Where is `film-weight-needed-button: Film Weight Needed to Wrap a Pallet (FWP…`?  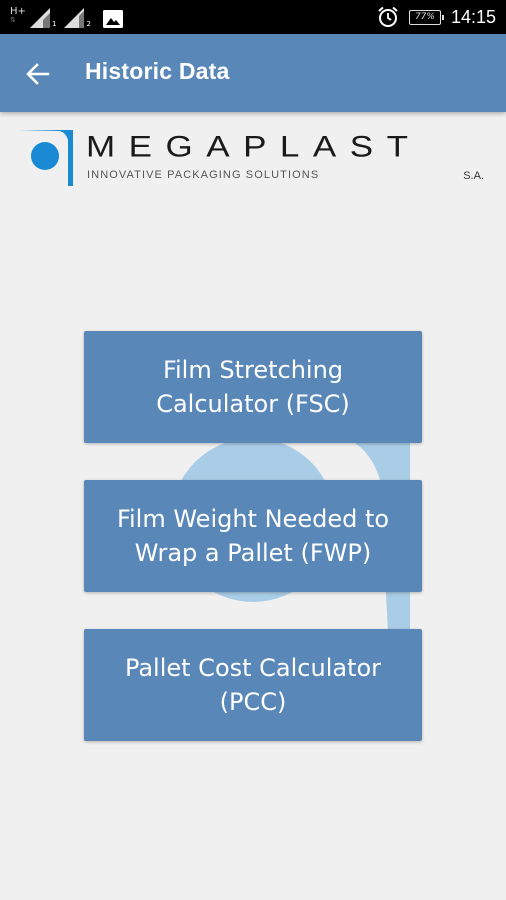 film-weight-needed-button: Film Weight Needed to Wrap a Pallet (FWP… is located at coordinates (253, 536).